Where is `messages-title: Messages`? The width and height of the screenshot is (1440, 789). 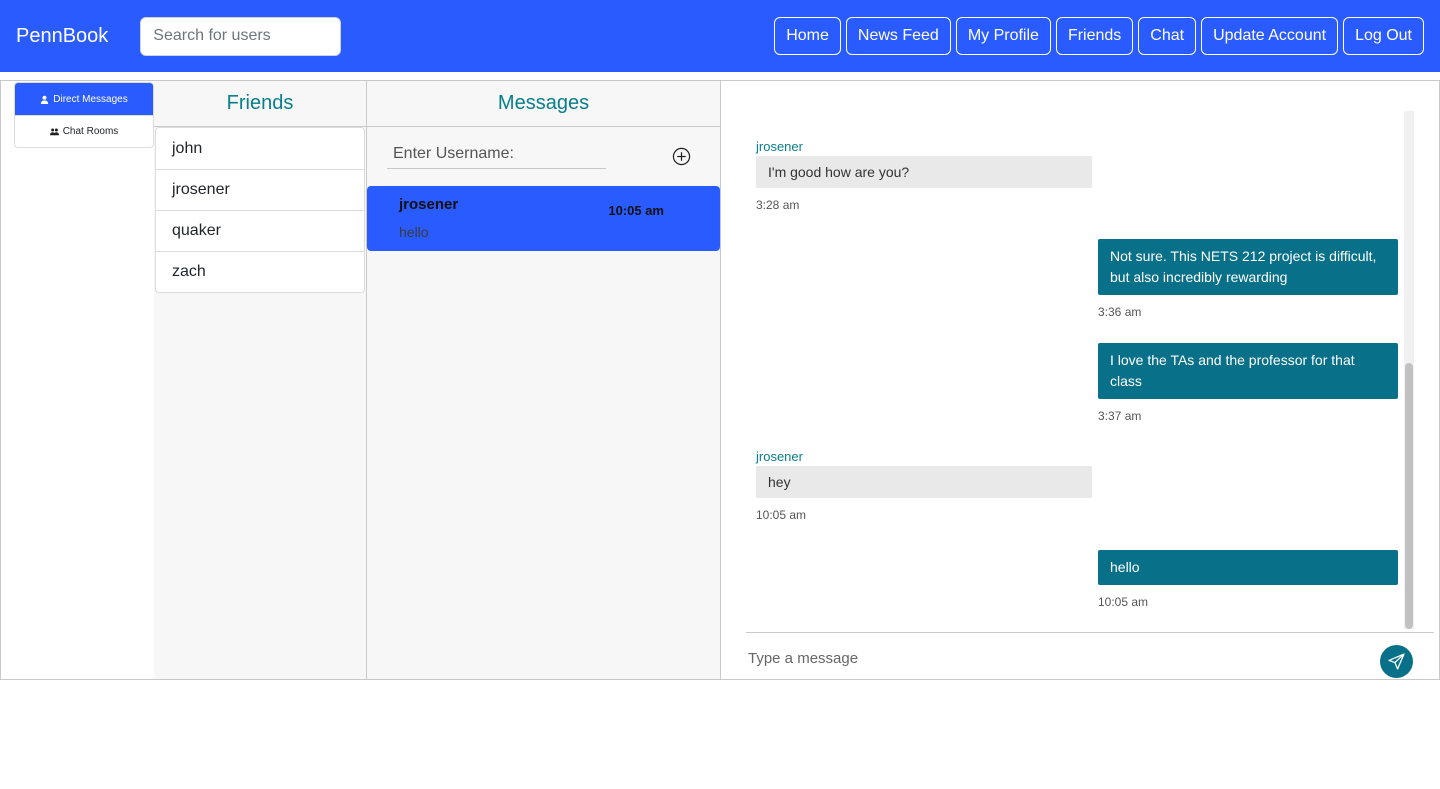
messages-title: Messages is located at coordinates (543, 104).